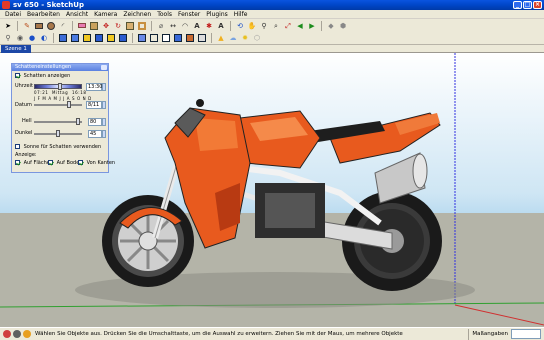 The width and height of the screenshot is (544, 340). Describe the element at coordinates (233, 38) in the screenshot. I see `fog-icon: ☁` at that location.